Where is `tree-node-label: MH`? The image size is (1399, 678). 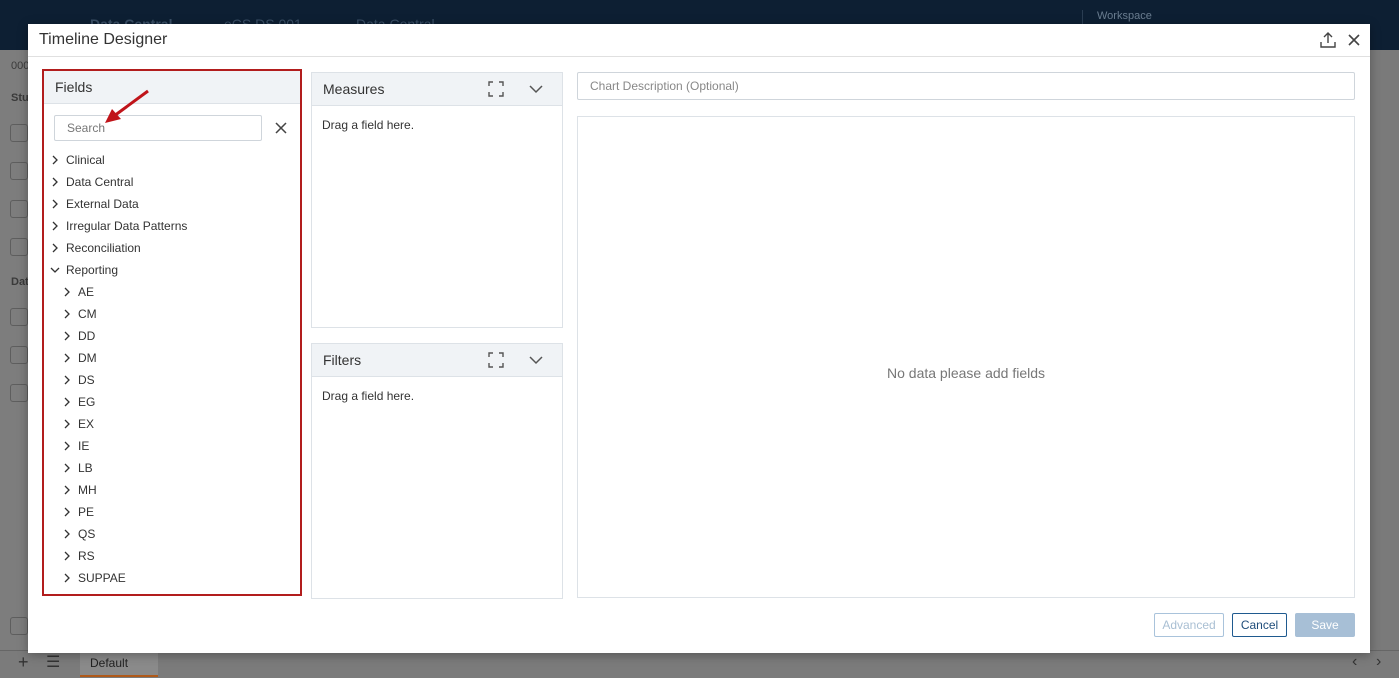
tree-node-label: MH is located at coordinates (87, 490).